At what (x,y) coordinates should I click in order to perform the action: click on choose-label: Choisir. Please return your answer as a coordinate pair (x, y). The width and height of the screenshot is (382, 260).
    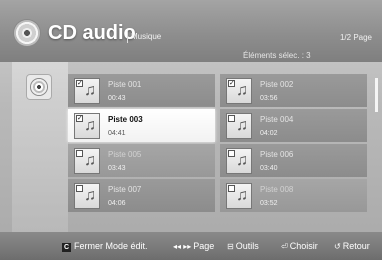
    Looking at the image, I should click on (303, 246).